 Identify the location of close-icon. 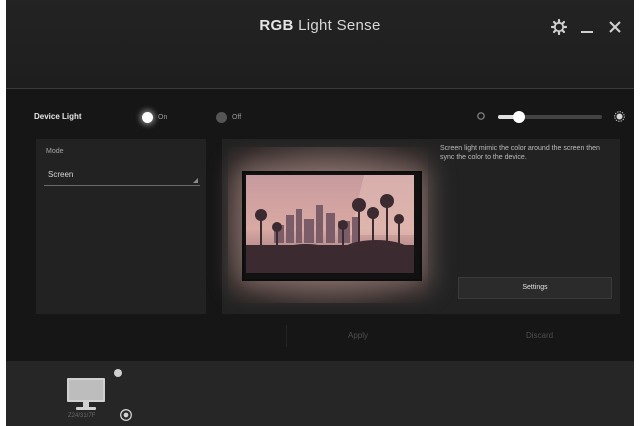
(615, 27).